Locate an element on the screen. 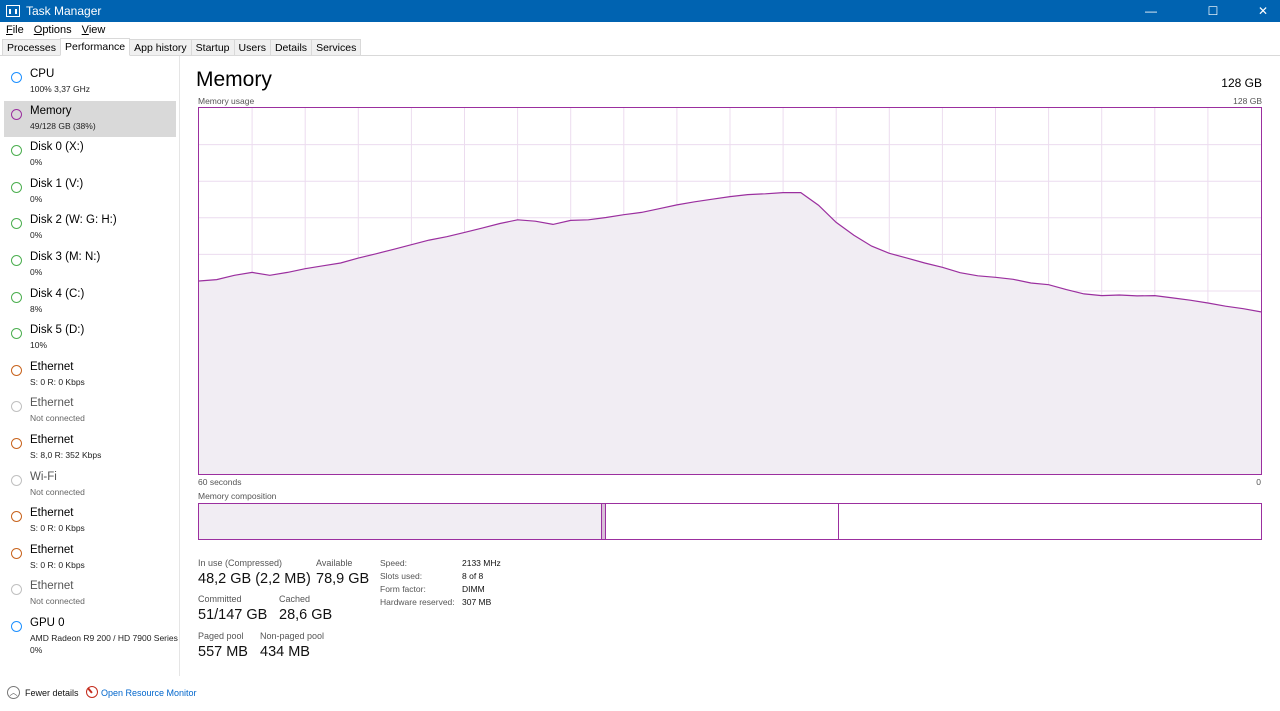  slots-used-value: 8 of 8 is located at coordinates (473, 576).